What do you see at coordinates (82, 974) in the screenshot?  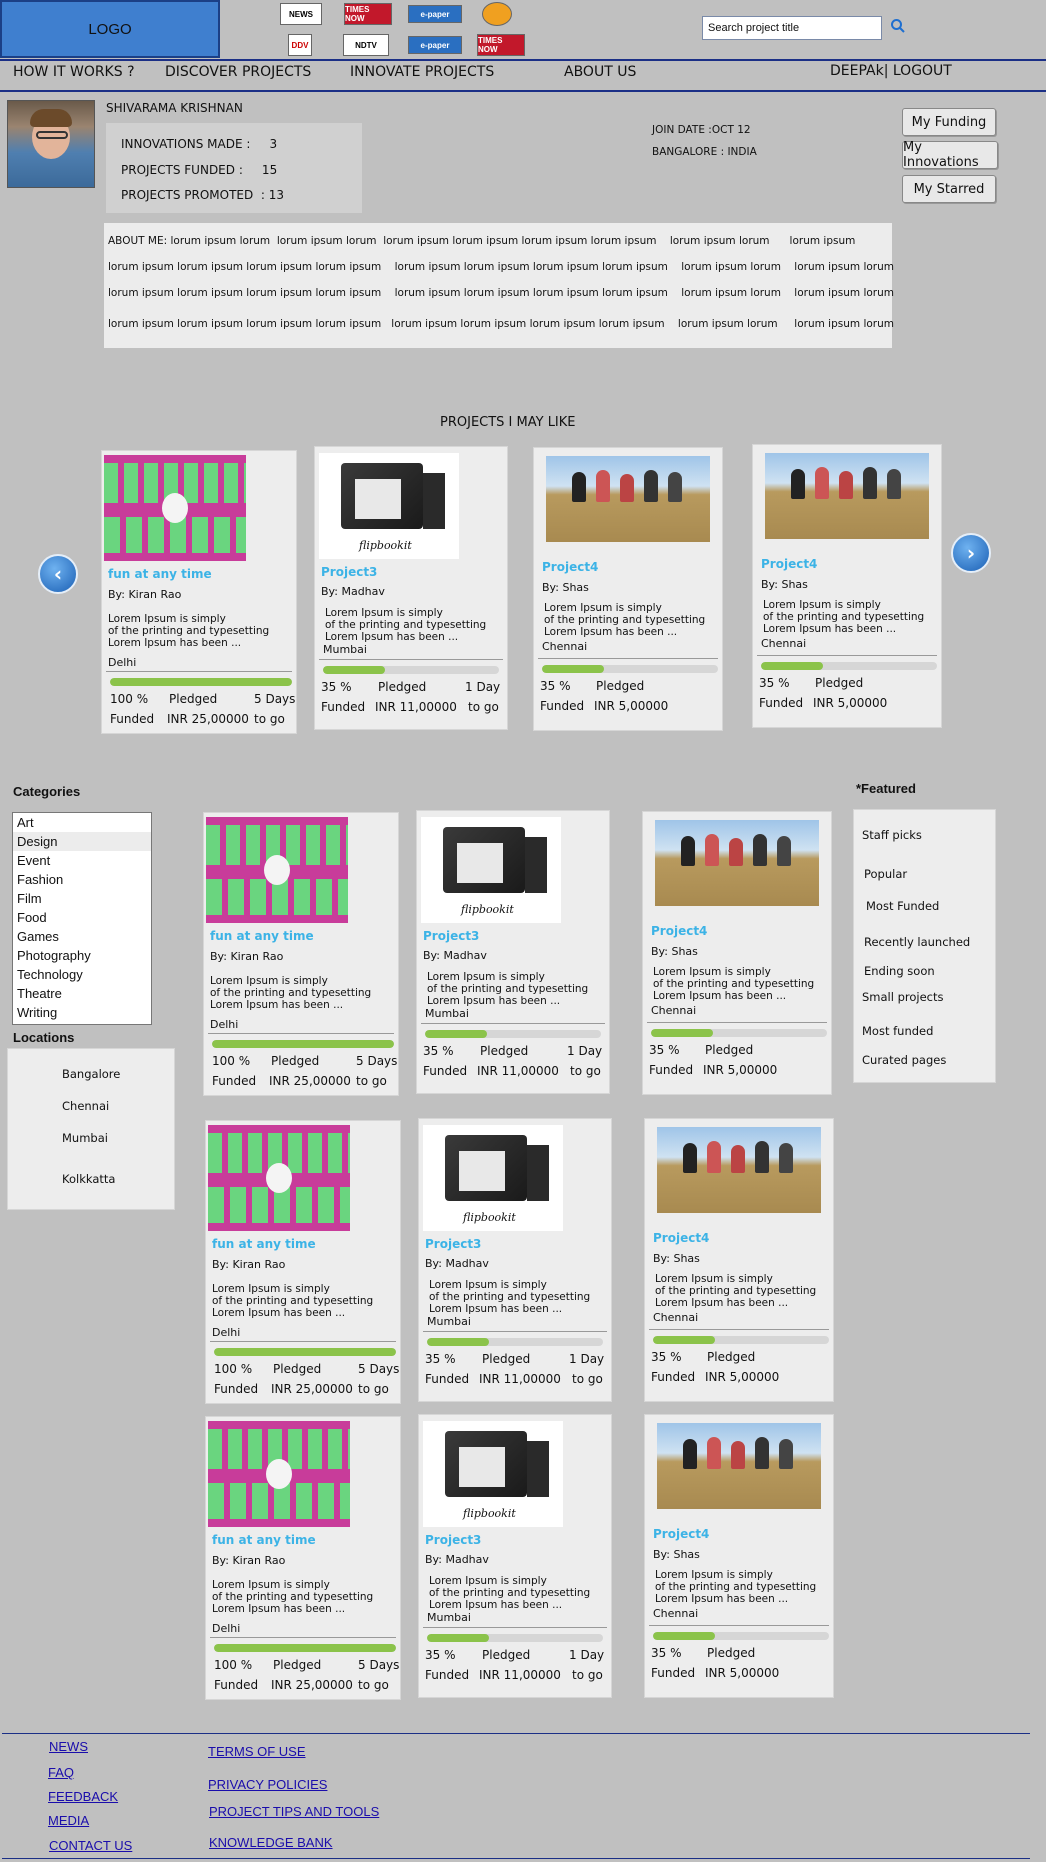 I see `category-item: Technology` at bounding box center [82, 974].